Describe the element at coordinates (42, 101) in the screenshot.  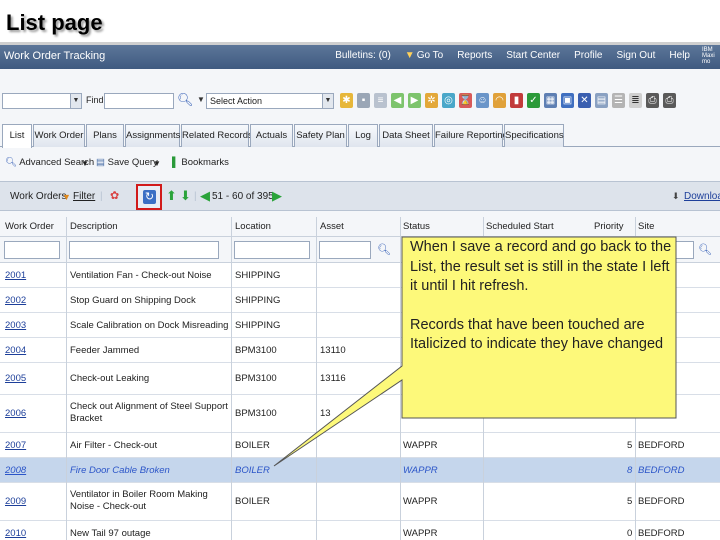
I see `find-field-select: ▼` at that location.